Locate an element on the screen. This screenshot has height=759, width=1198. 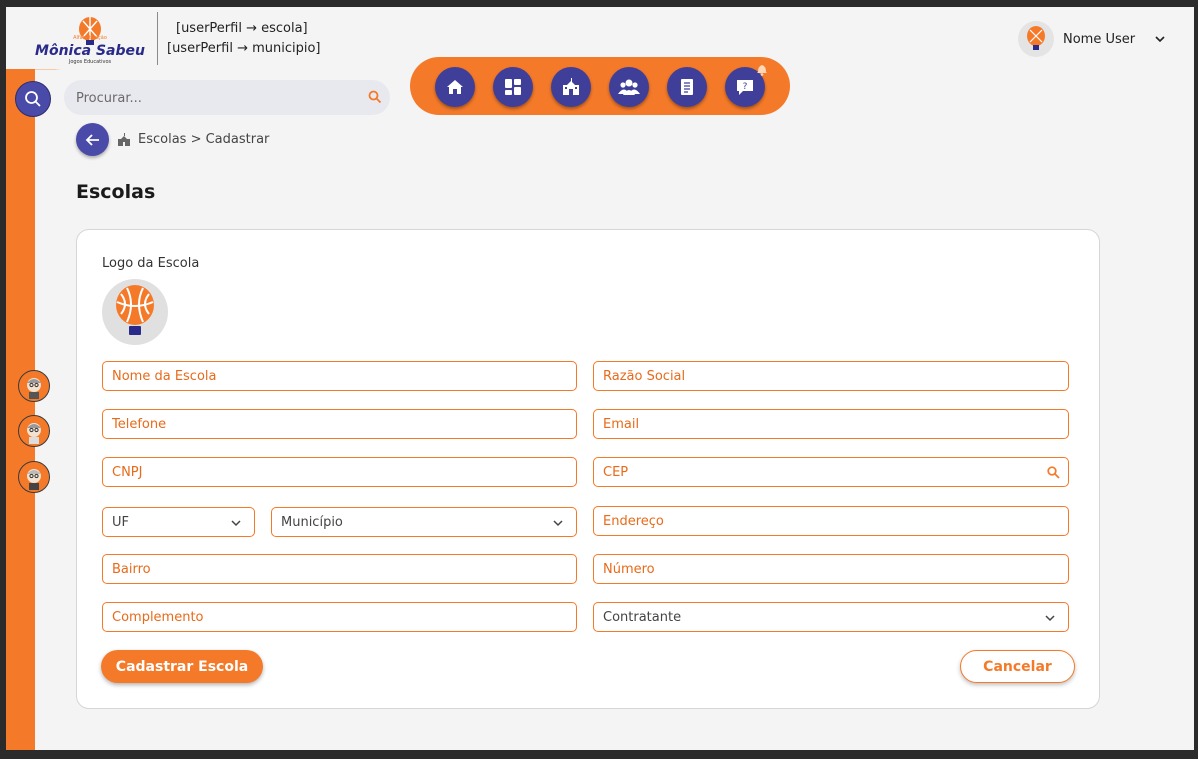
back-button is located at coordinates (92, 139).